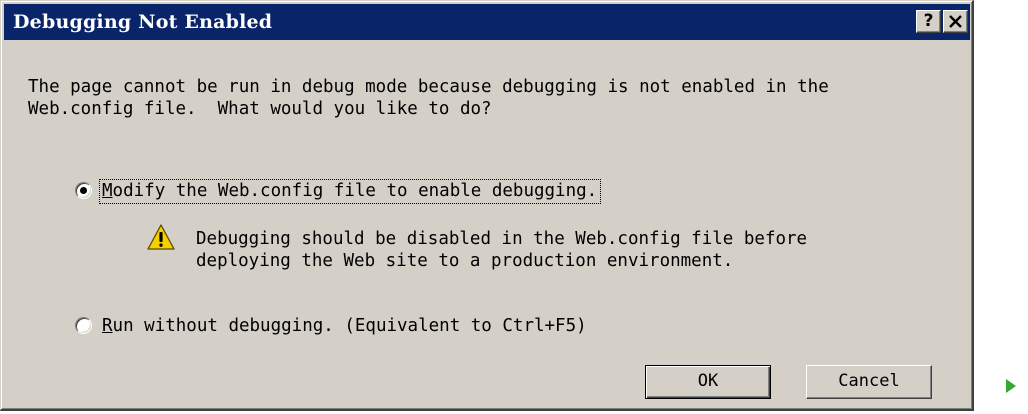 The image size is (1028, 414). What do you see at coordinates (107, 191) in the screenshot?
I see `accesskey-m: M` at bounding box center [107, 191].